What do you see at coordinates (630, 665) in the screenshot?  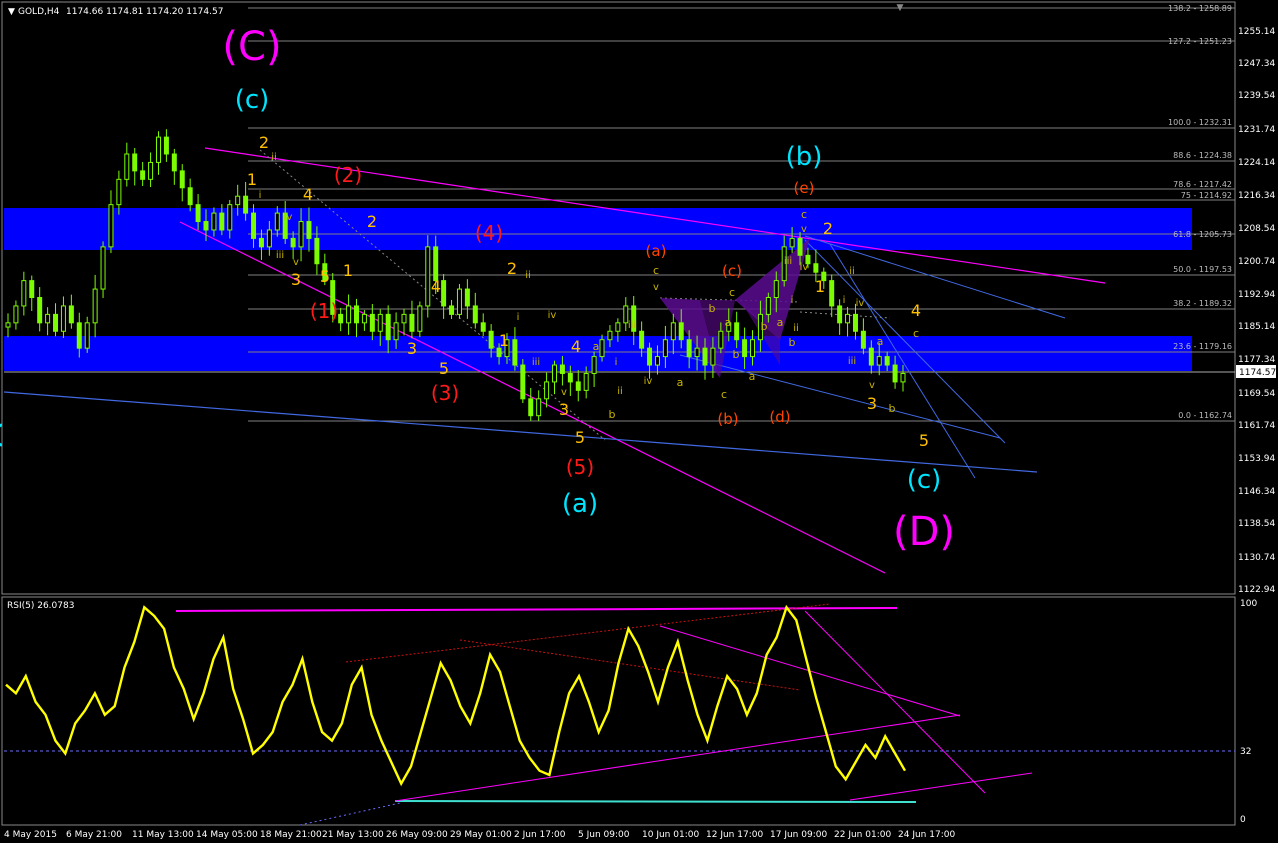 I see `rsi-dotted-line` at bounding box center [630, 665].